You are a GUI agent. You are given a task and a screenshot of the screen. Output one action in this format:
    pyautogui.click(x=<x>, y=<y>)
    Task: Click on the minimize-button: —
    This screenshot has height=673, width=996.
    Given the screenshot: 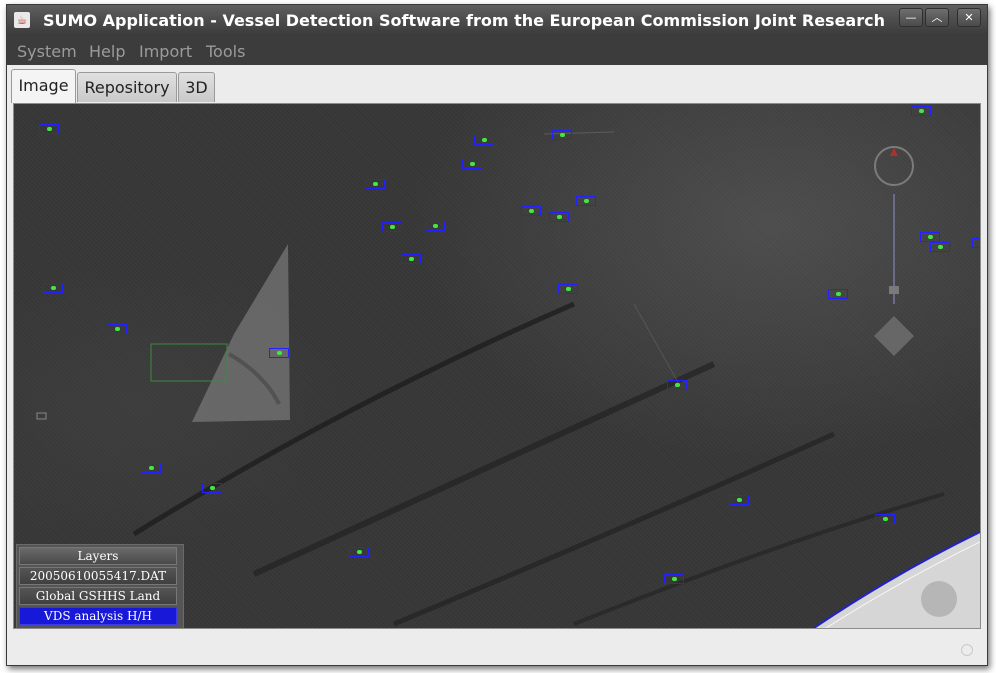 What is the action you would take?
    pyautogui.click(x=911, y=17)
    